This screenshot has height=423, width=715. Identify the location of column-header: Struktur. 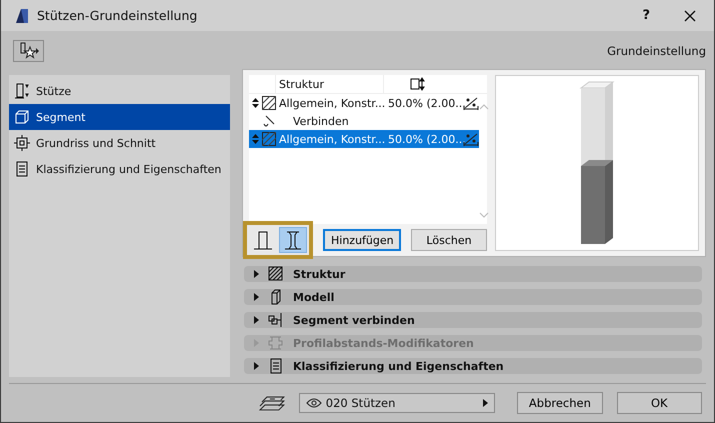
(330, 84).